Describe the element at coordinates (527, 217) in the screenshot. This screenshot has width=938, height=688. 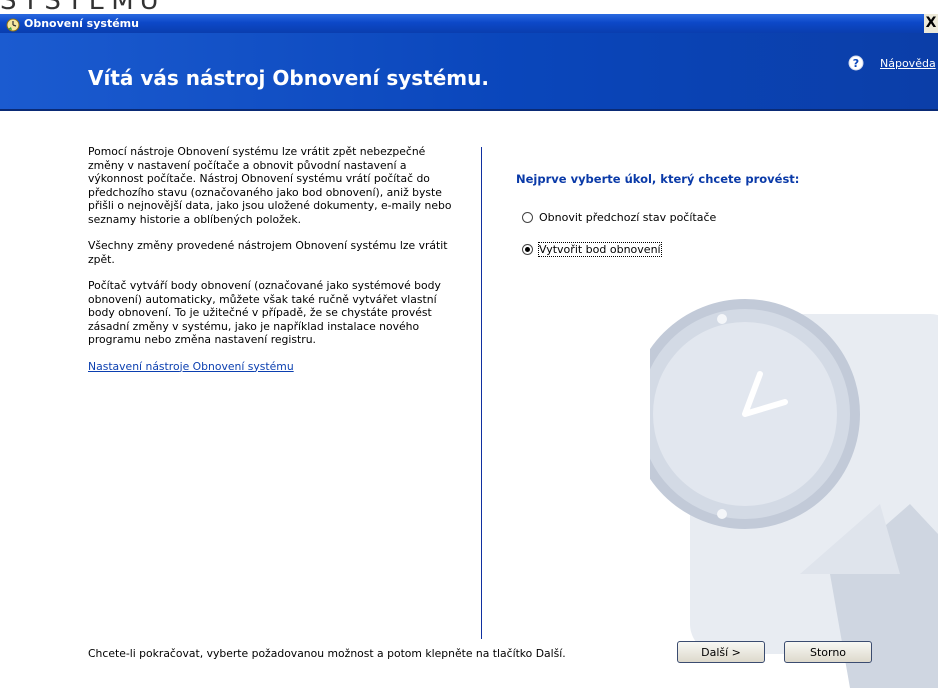
I see `restore-radio` at that location.